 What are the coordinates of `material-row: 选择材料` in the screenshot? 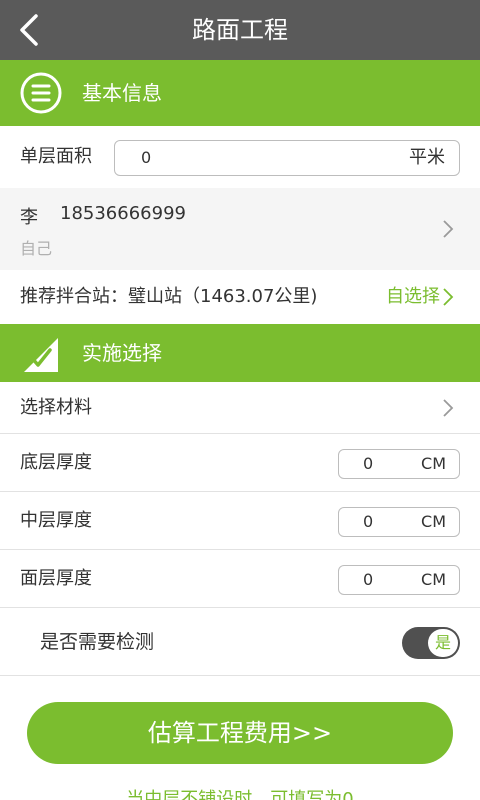 It's located at (240, 408).